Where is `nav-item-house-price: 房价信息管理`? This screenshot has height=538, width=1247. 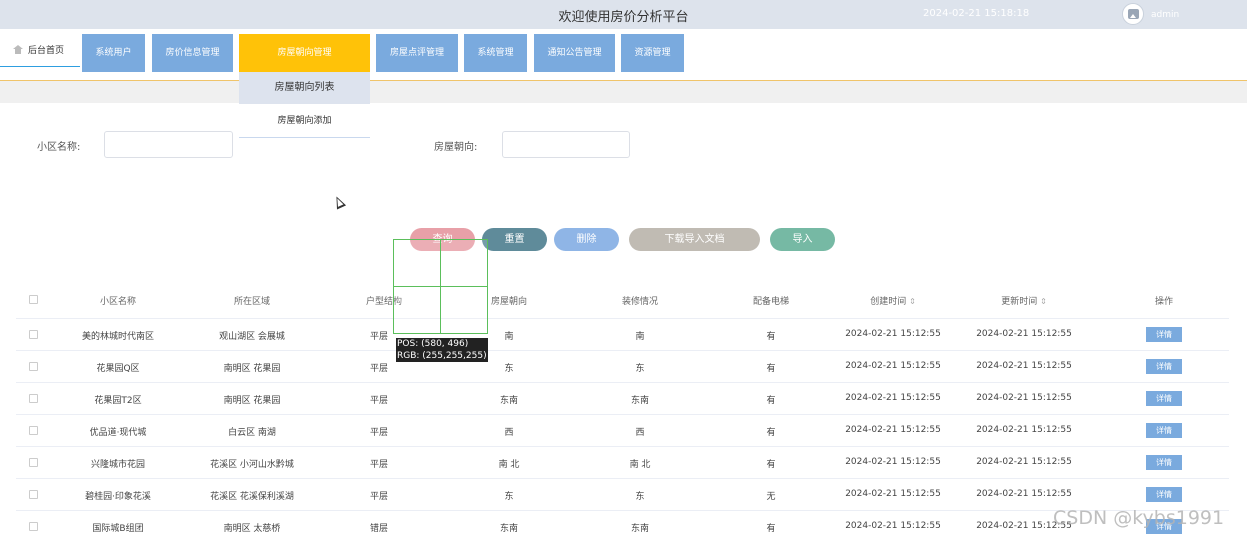
nav-item-house-price: 房价信息管理 is located at coordinates (192, 53).